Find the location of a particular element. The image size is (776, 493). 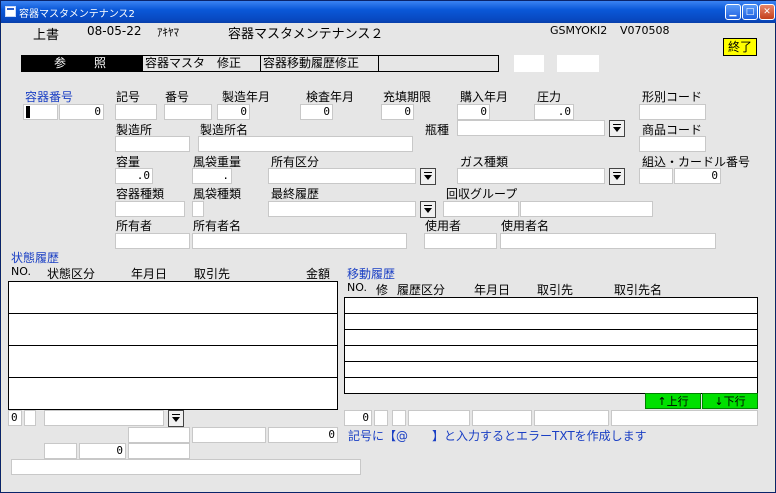

date-label: 08-05-22 is located at coordinates (114, 31).